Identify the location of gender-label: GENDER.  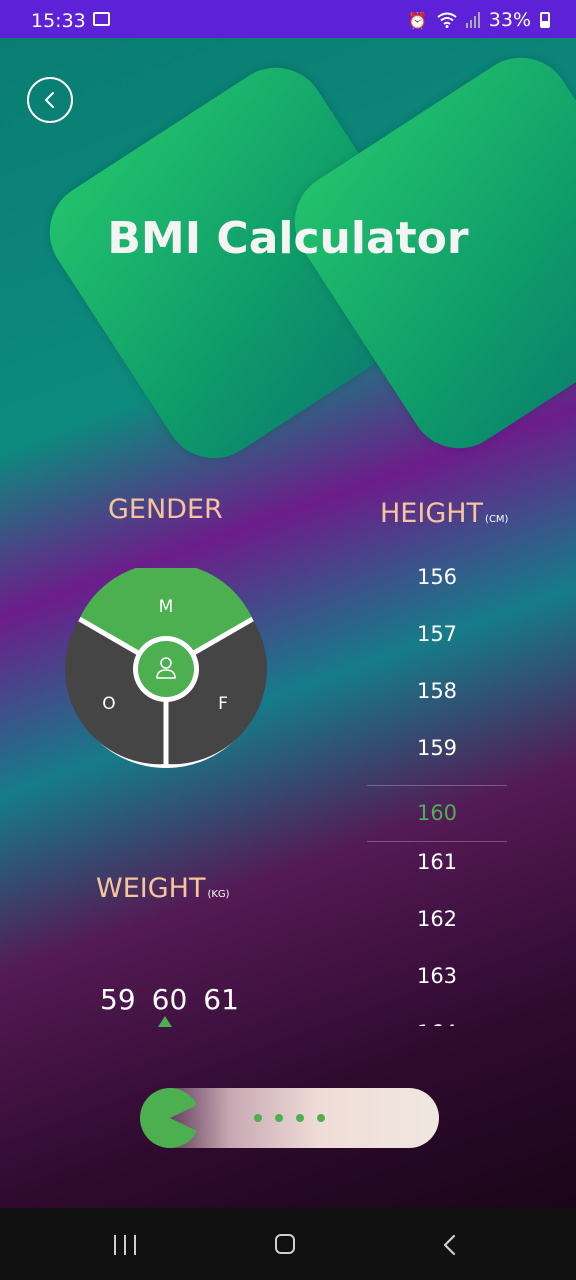
(165, 509).